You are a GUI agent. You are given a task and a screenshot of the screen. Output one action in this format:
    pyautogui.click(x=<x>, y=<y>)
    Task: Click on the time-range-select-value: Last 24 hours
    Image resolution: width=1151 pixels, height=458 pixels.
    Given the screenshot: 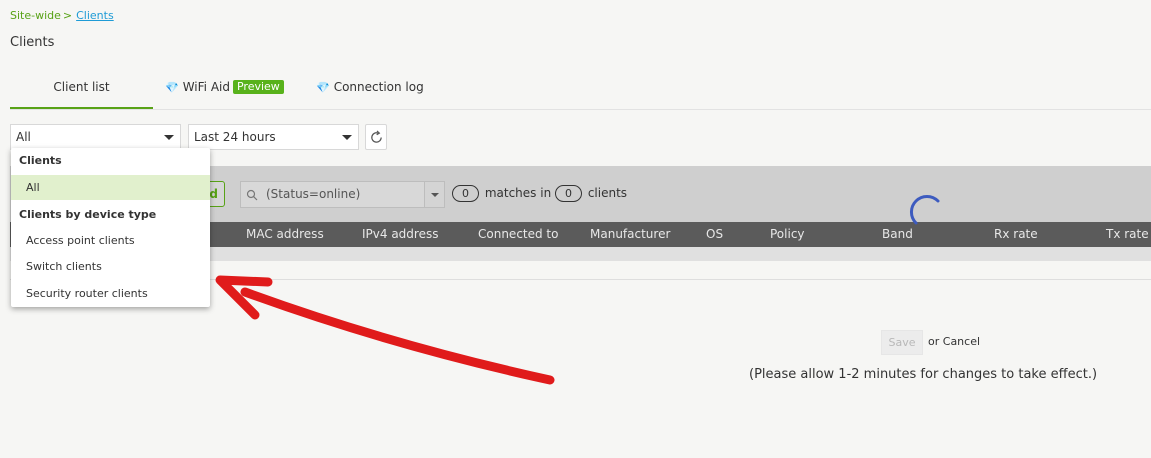 What is the action you would take?
    pyautogui.click(x=235, y=137)
    